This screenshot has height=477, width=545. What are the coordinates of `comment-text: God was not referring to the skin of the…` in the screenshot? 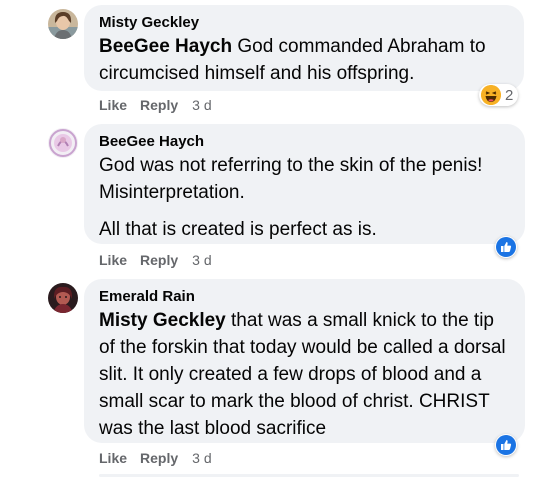 It's located at (305, 197).